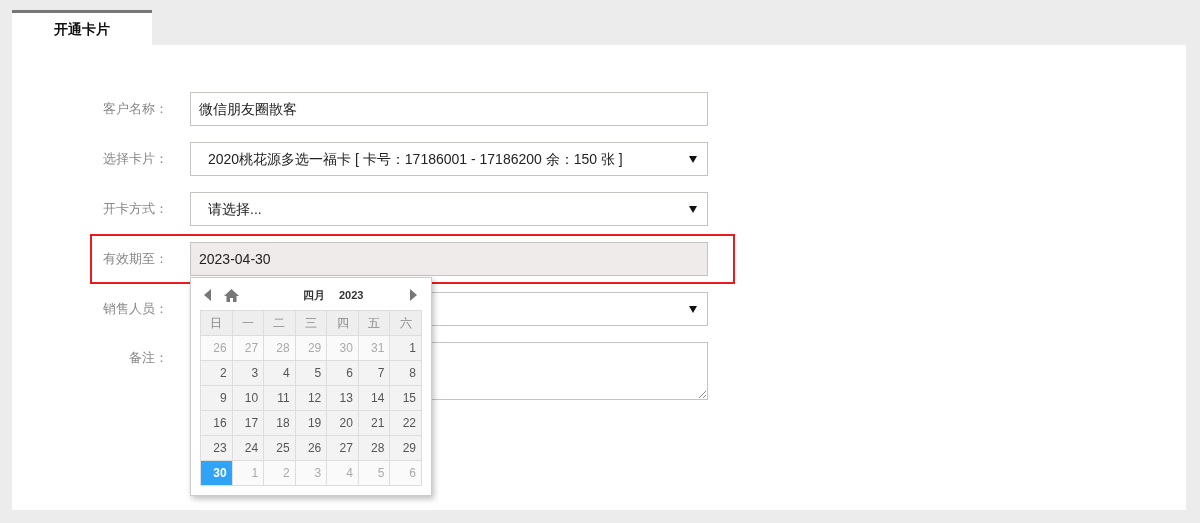 Image resolution: width=1200 pixels, height=523 pixels. I want to click on calendar-day: 10, so click(248, 398).